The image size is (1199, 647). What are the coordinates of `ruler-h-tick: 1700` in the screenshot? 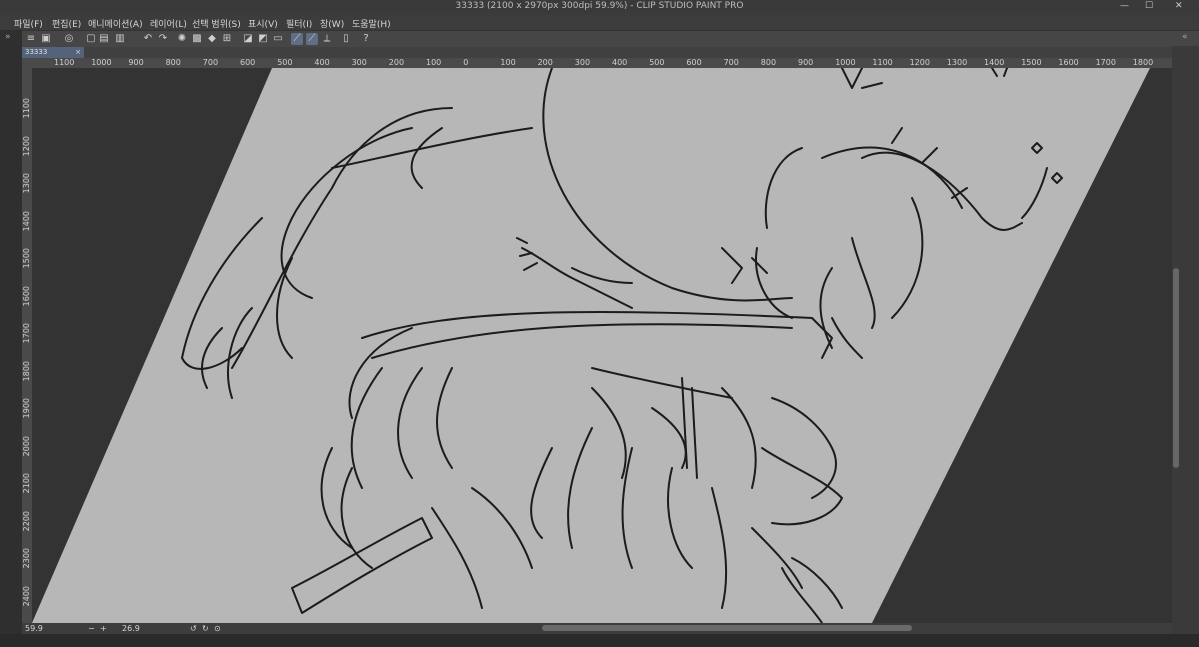 It's located at (1105, 62).